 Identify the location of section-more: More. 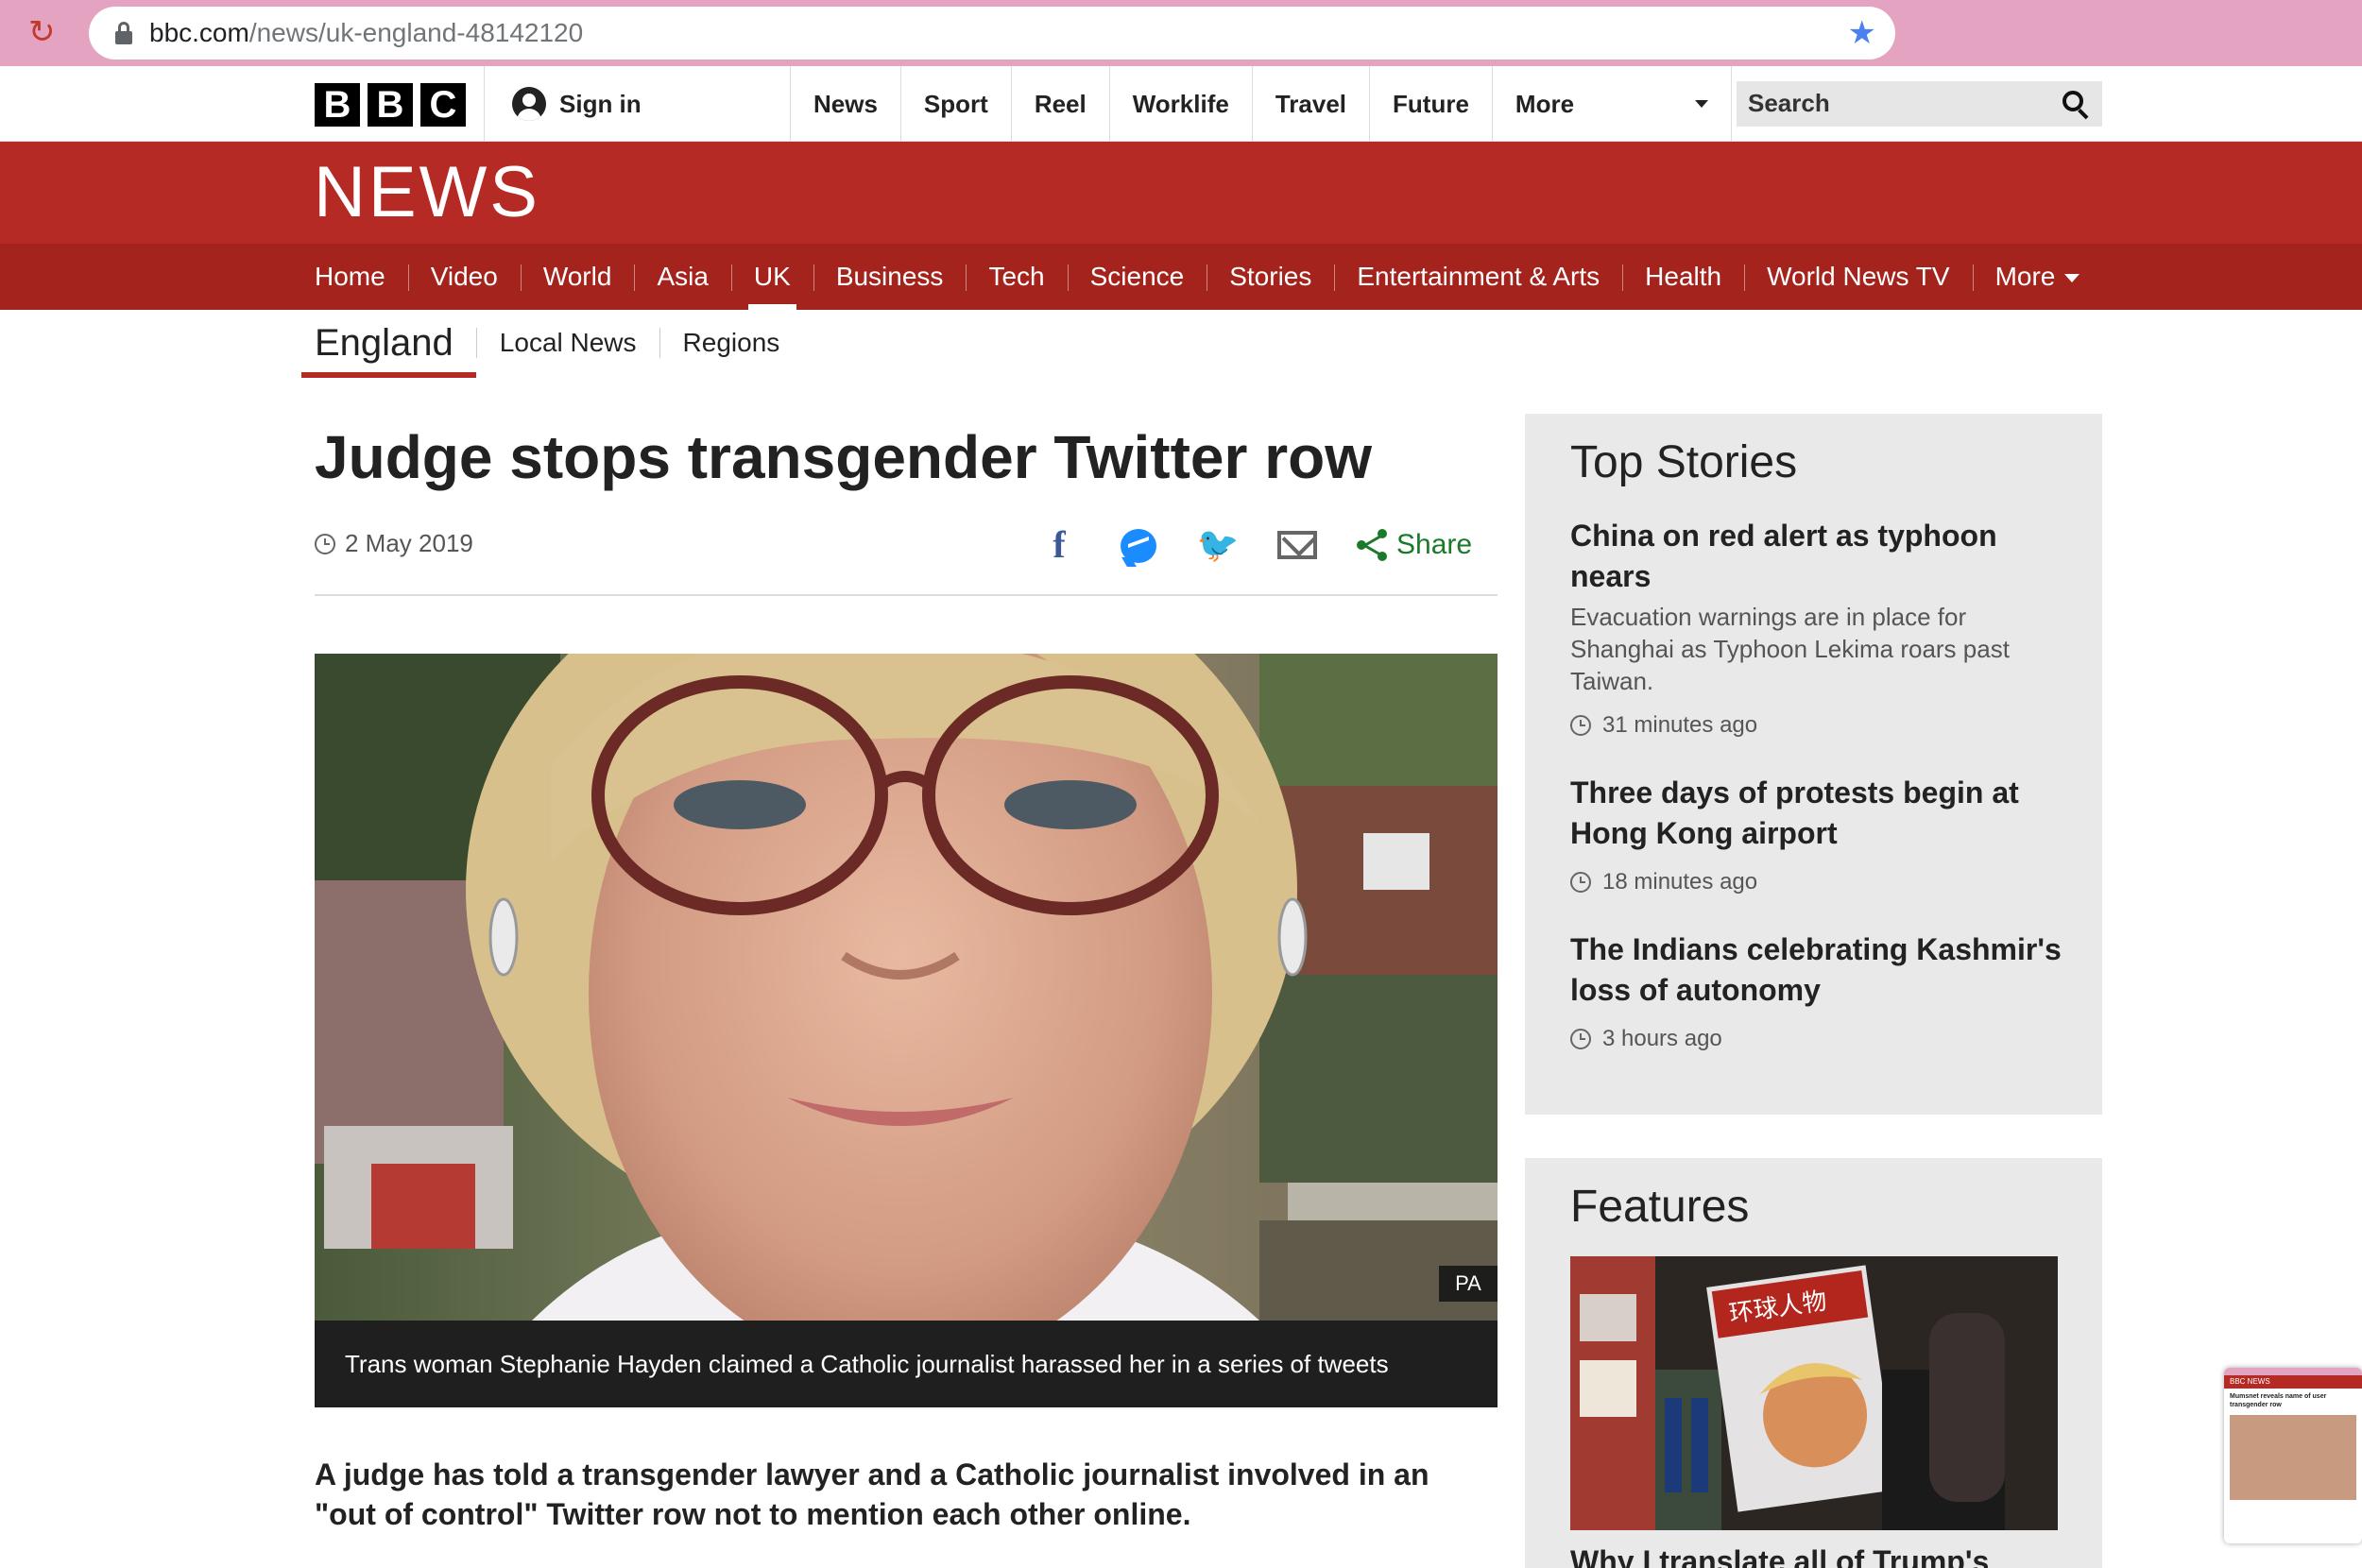
(2037, 277).